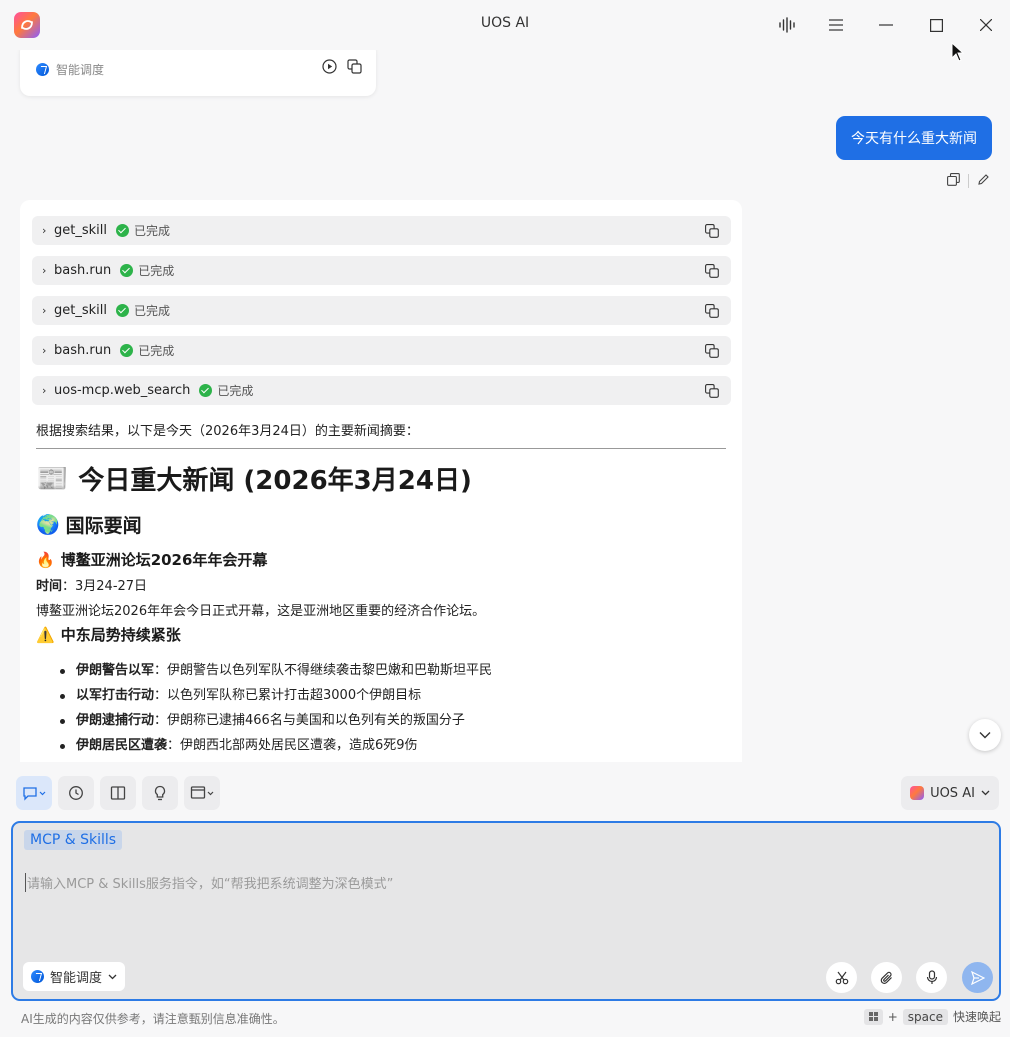 This screenshot has height=1037, width=1010. Describe the element at coordinates (42, 69) in the screenshot. I see `smart-dispatch-icon` at that location.